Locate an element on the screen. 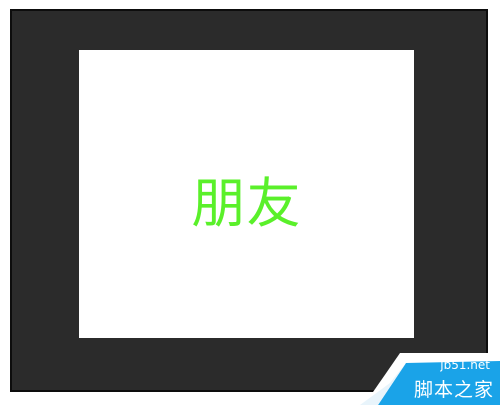 This screenshot has width=500, height=405. site-watermark: jb51.net 脚本之家 is located at coordinates (430, 379).